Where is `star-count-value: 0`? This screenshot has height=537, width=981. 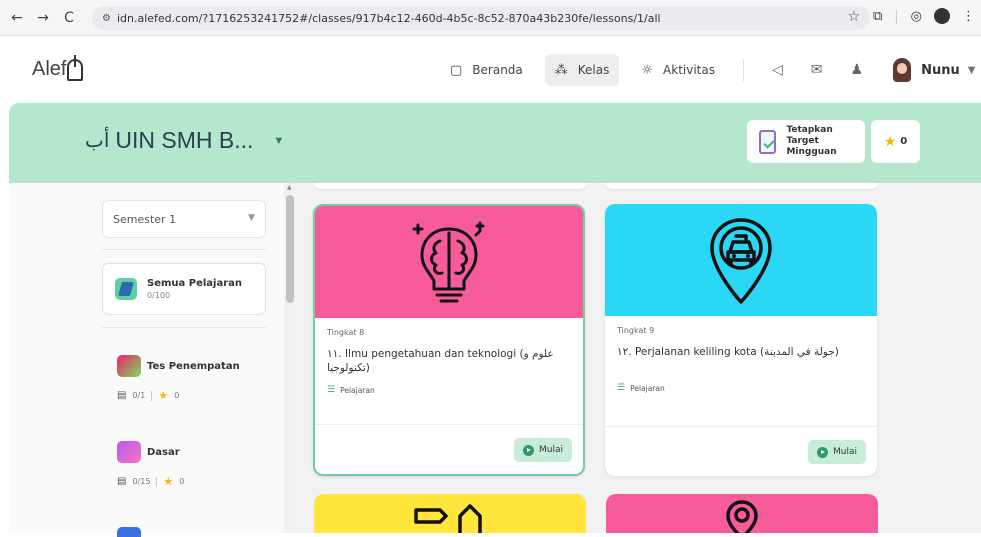 star-count-value: 0 is located at coordinates (904, 141).